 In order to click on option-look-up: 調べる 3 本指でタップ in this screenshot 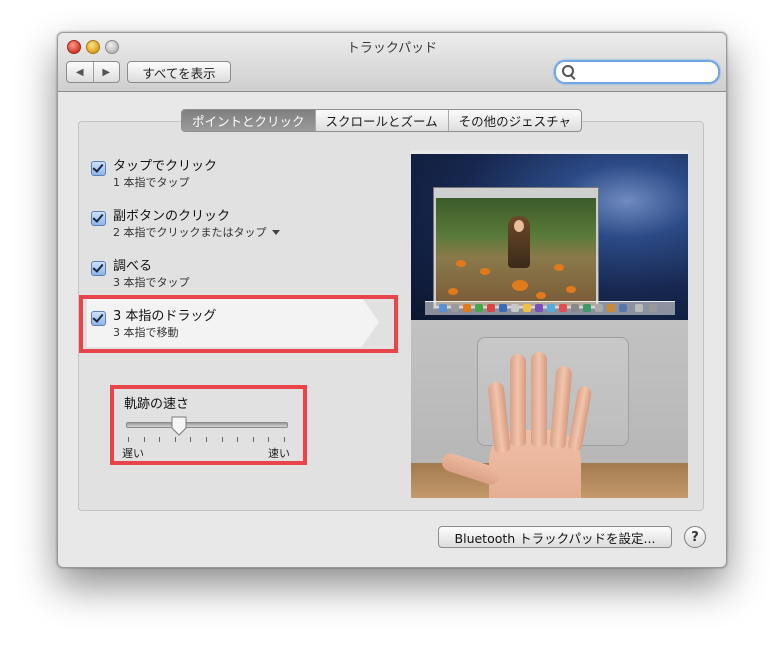, I will do `click(241, 273)`.